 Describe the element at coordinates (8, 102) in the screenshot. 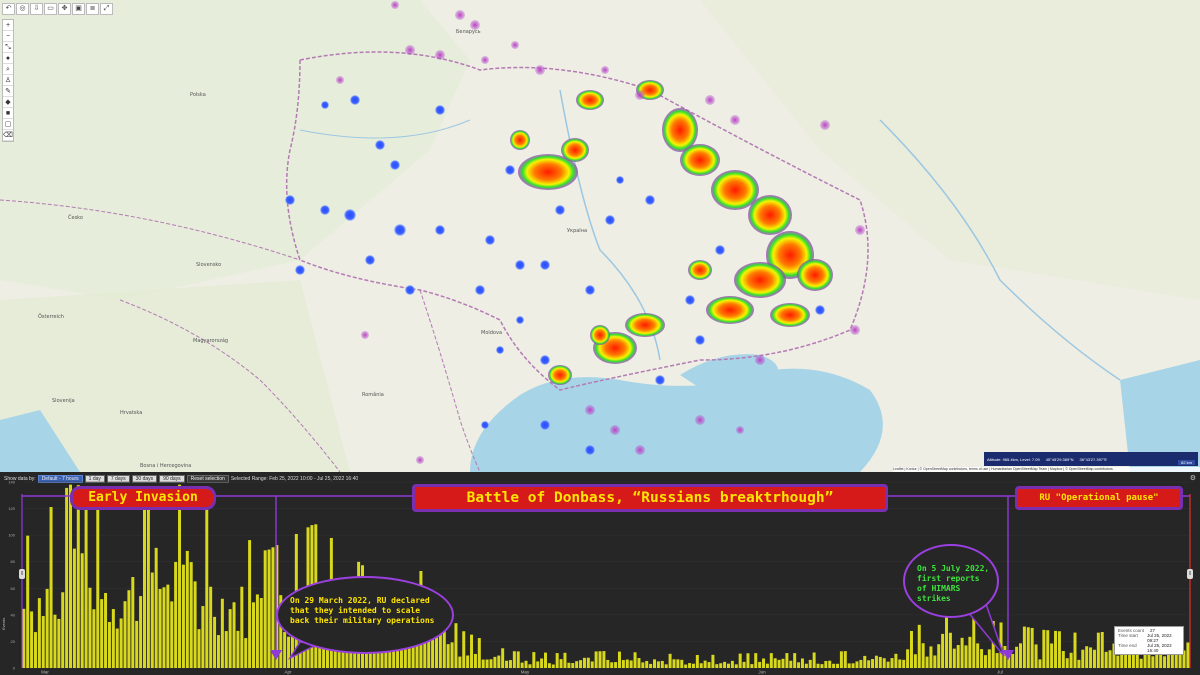

I see `eraser-icon: ◆` at that location.